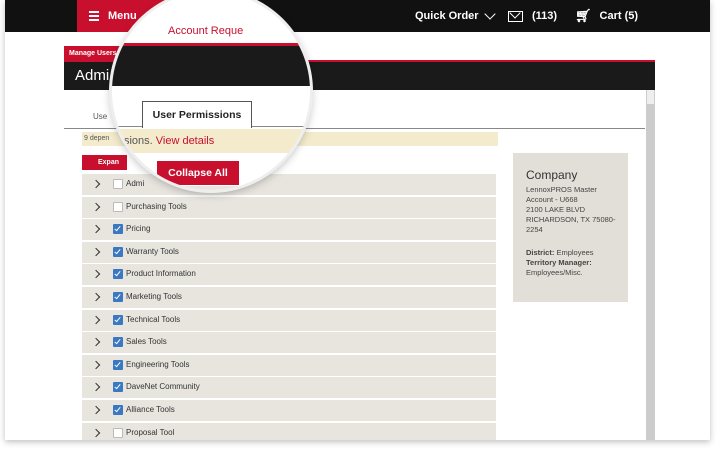 The width and height of the screenshot is (719, 449). I want to click on permission-row: Admi, so click(289, 184).